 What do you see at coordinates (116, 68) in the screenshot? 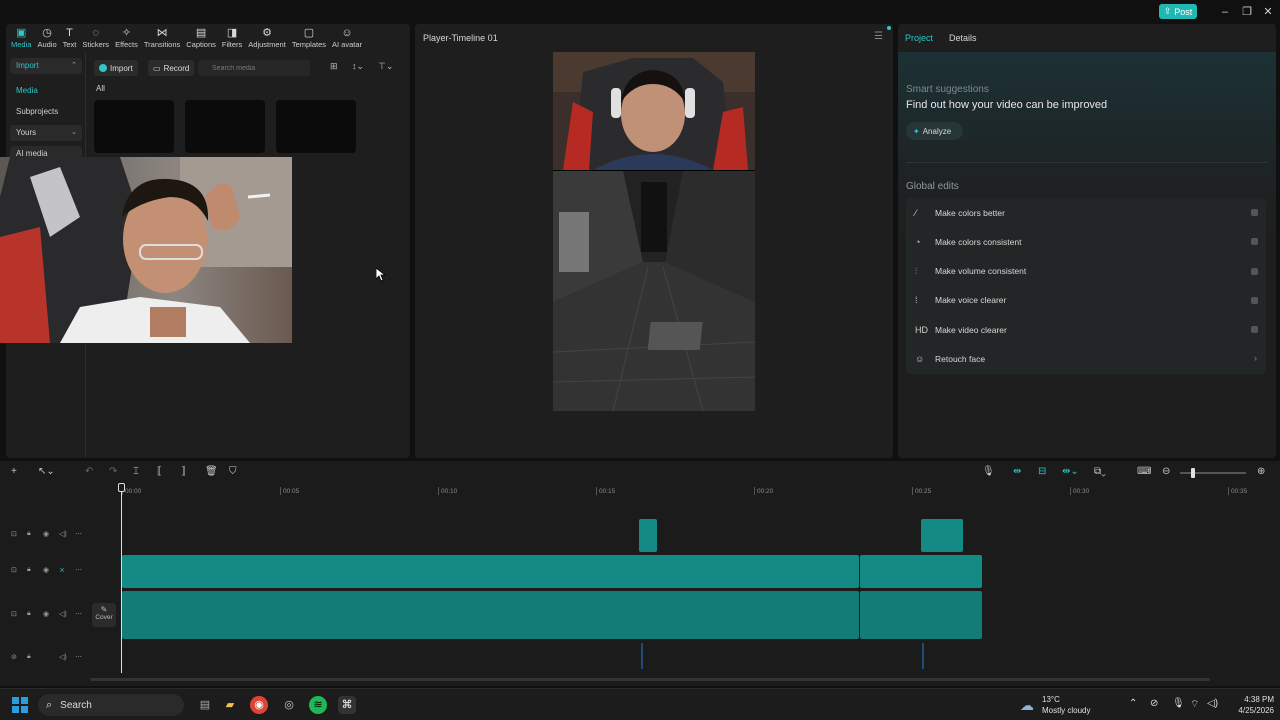
I see `import-button: Import` at bounding box center [116, 68].